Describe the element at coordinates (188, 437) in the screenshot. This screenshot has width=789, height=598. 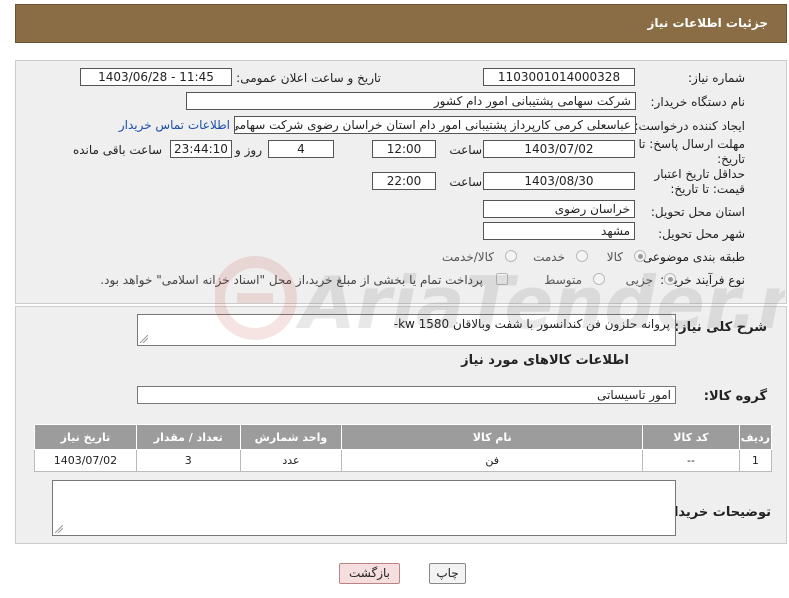
I see `col-quantity: تعداد / مقدار` at that location.